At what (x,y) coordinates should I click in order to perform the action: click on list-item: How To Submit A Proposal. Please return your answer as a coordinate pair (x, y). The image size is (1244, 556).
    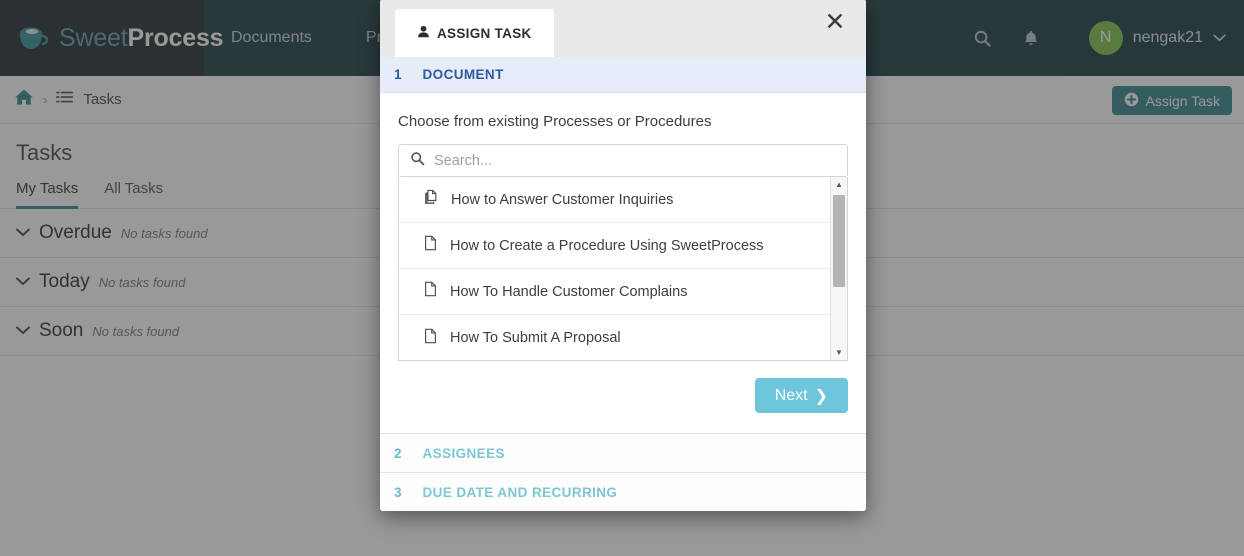
    Looking at the image, I should click on (614, 337).